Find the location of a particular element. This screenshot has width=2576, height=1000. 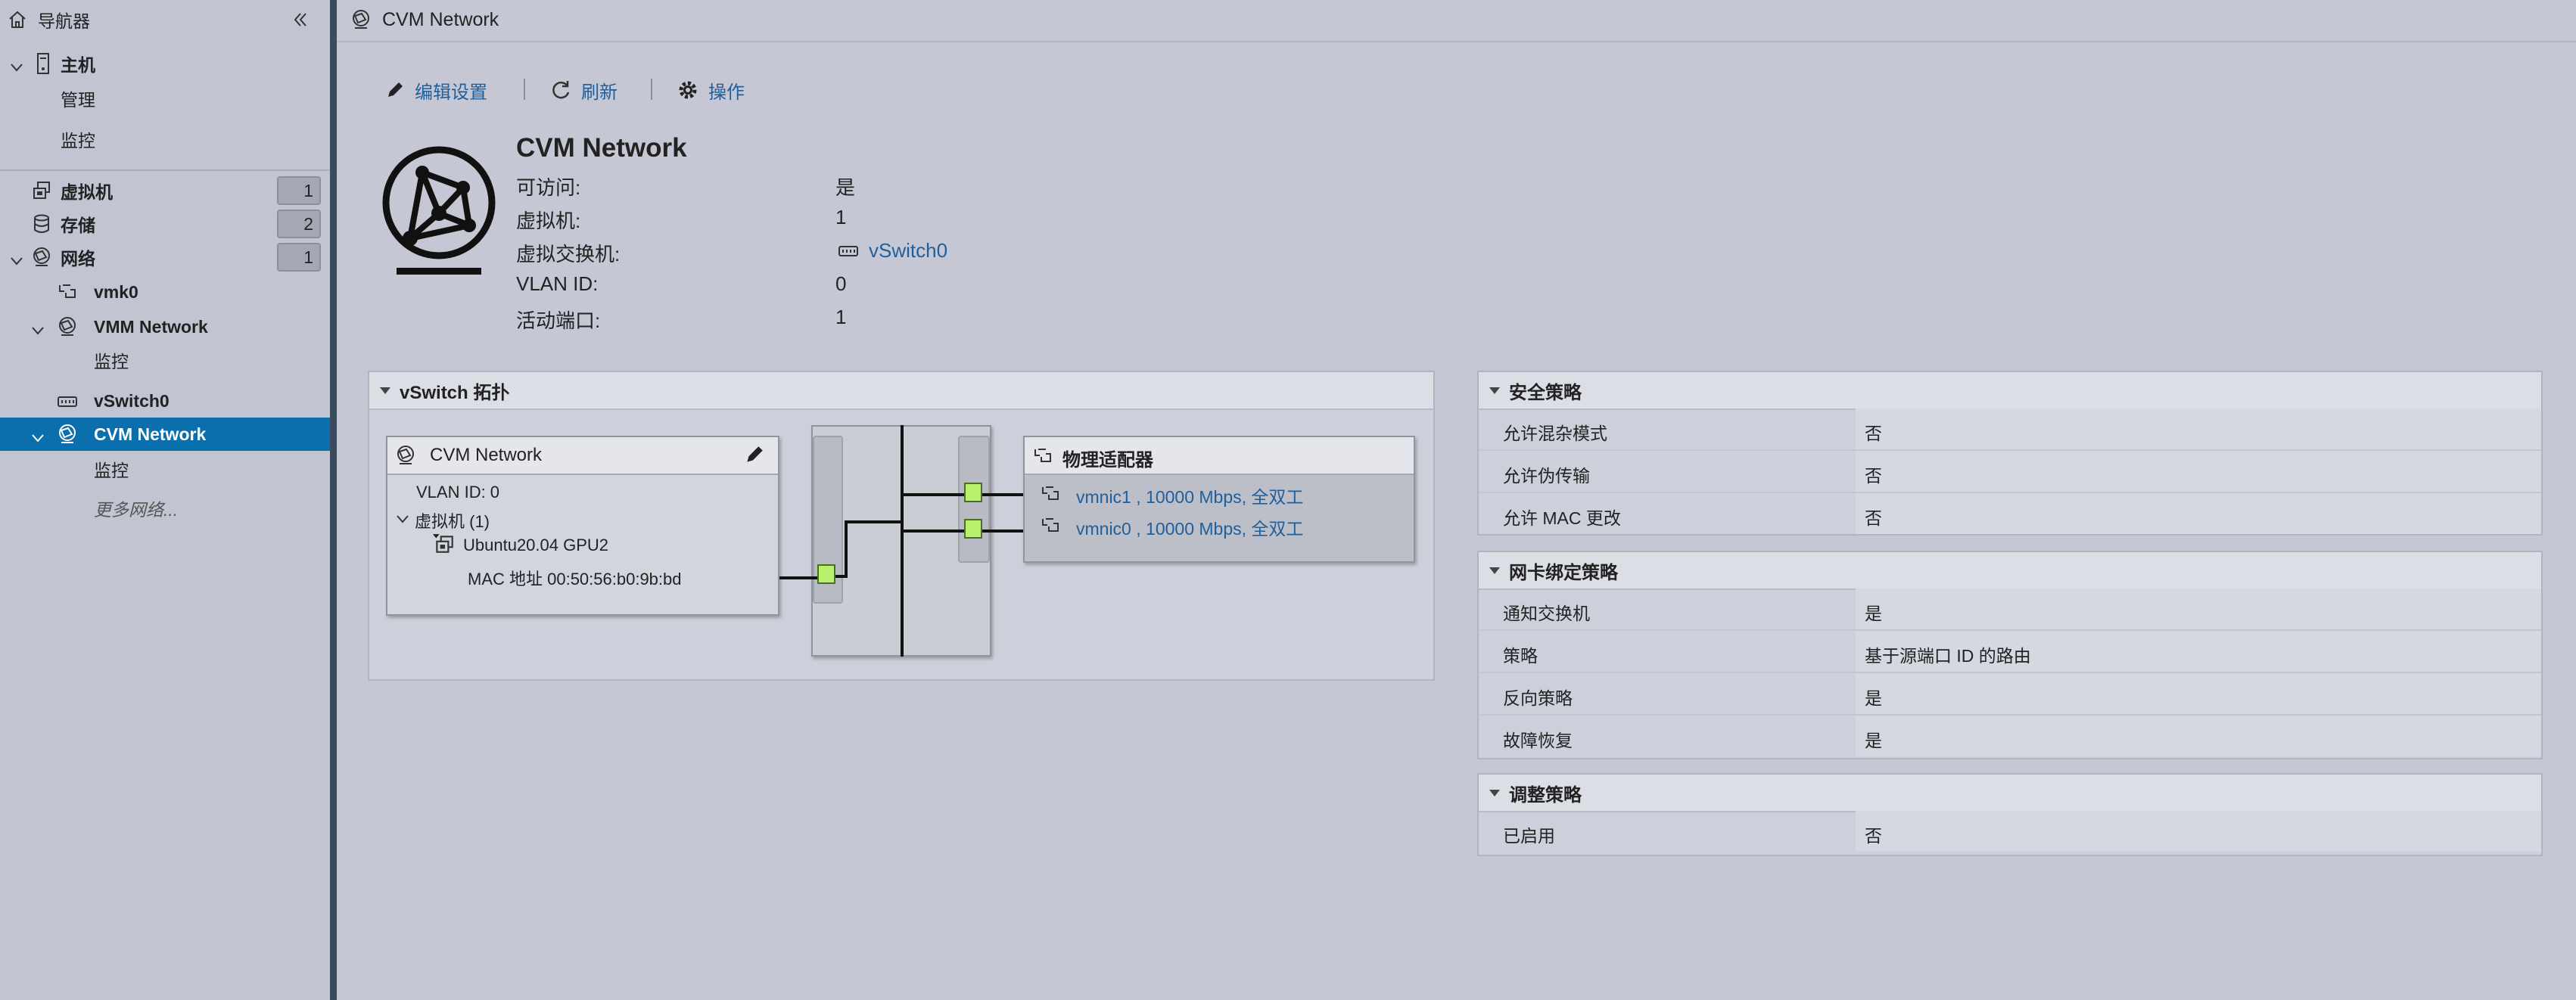

edit-settings-button: 编辑设置 is located at coordinates (436, 90).